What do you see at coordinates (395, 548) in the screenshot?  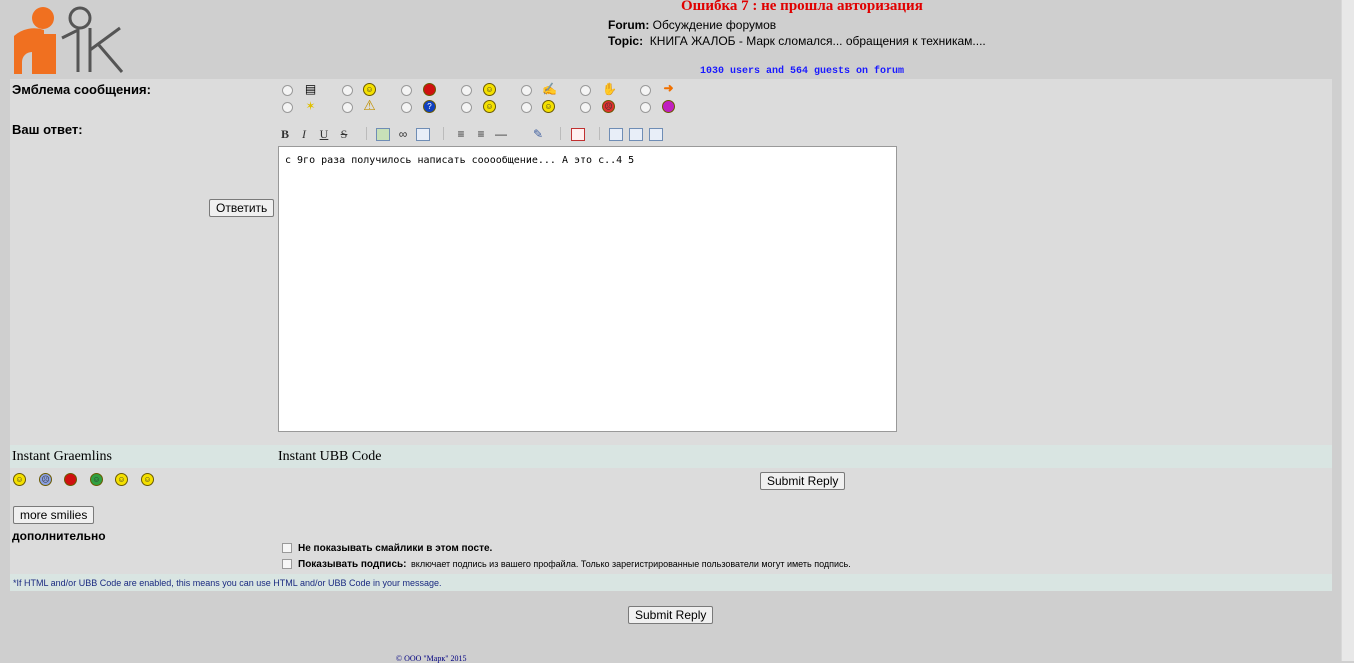 I see `no-smilies-label: Не показывать смайлики в этом посте.` at bounding box center [395, 548].